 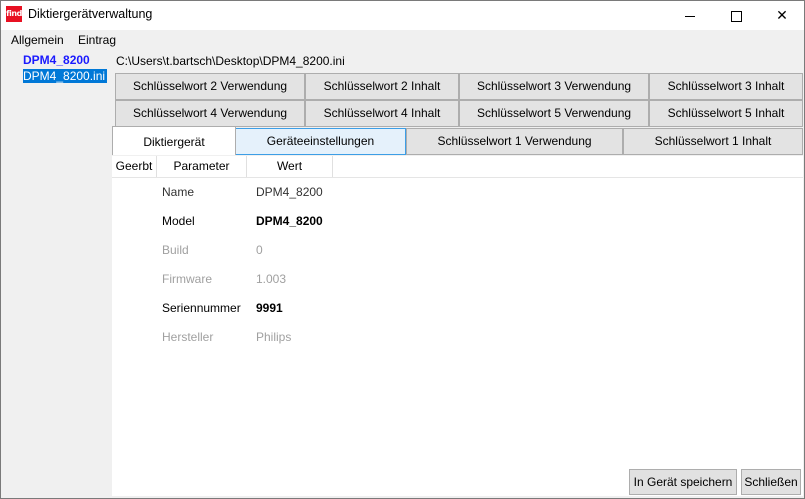 I want to click on device-tree: DPM4_8200 DPM4_8200.ini, so click(x=56, y=274).